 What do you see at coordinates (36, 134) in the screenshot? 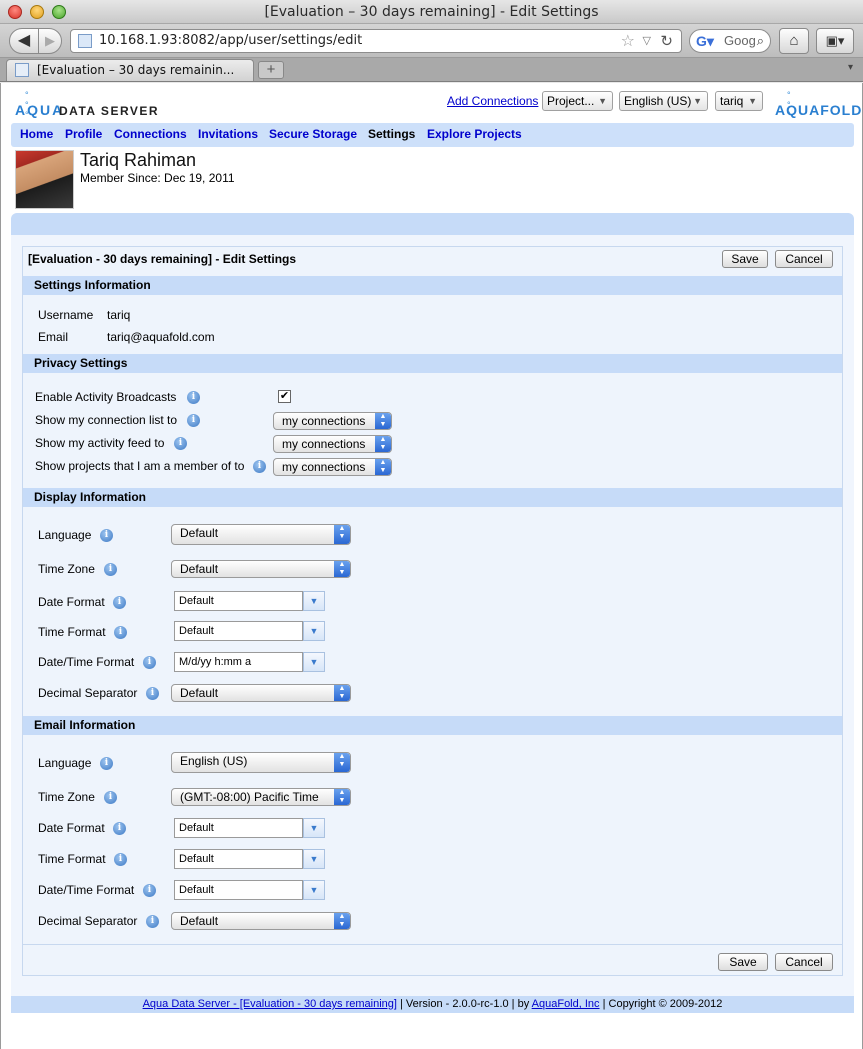
I see `nav-home: Home` at bounding box center [36, 134].